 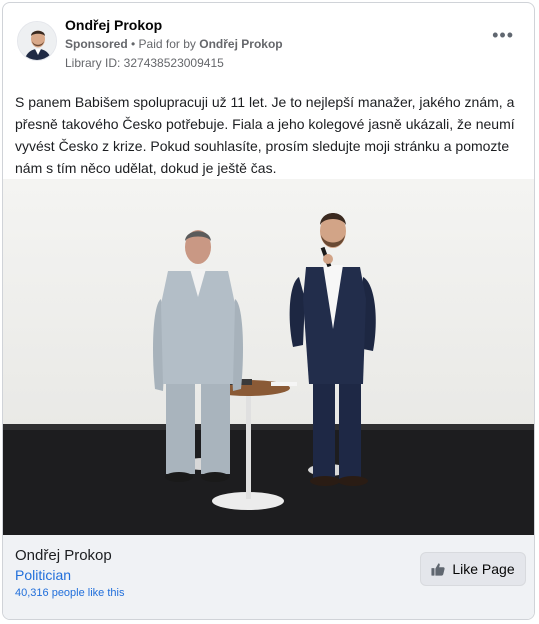 What do you see at coordinates (96, 44) in the screenshot?
I see `sponsored-label: Sponsored` at bounding box center [96, 44].